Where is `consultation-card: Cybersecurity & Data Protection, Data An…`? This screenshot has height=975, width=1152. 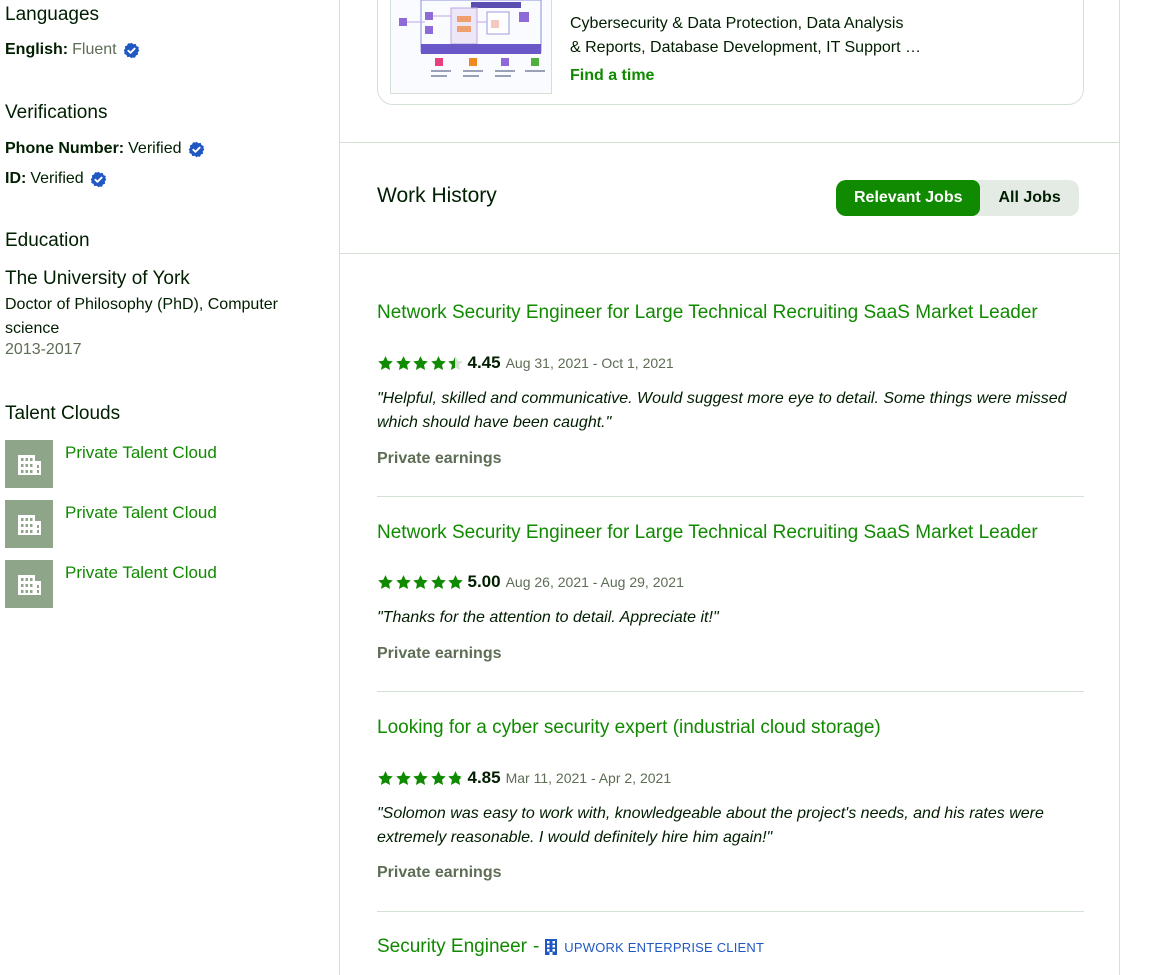 consultation-card: Cybersecurity & Data Protection, Data An… is located at coordinates (730, 52).